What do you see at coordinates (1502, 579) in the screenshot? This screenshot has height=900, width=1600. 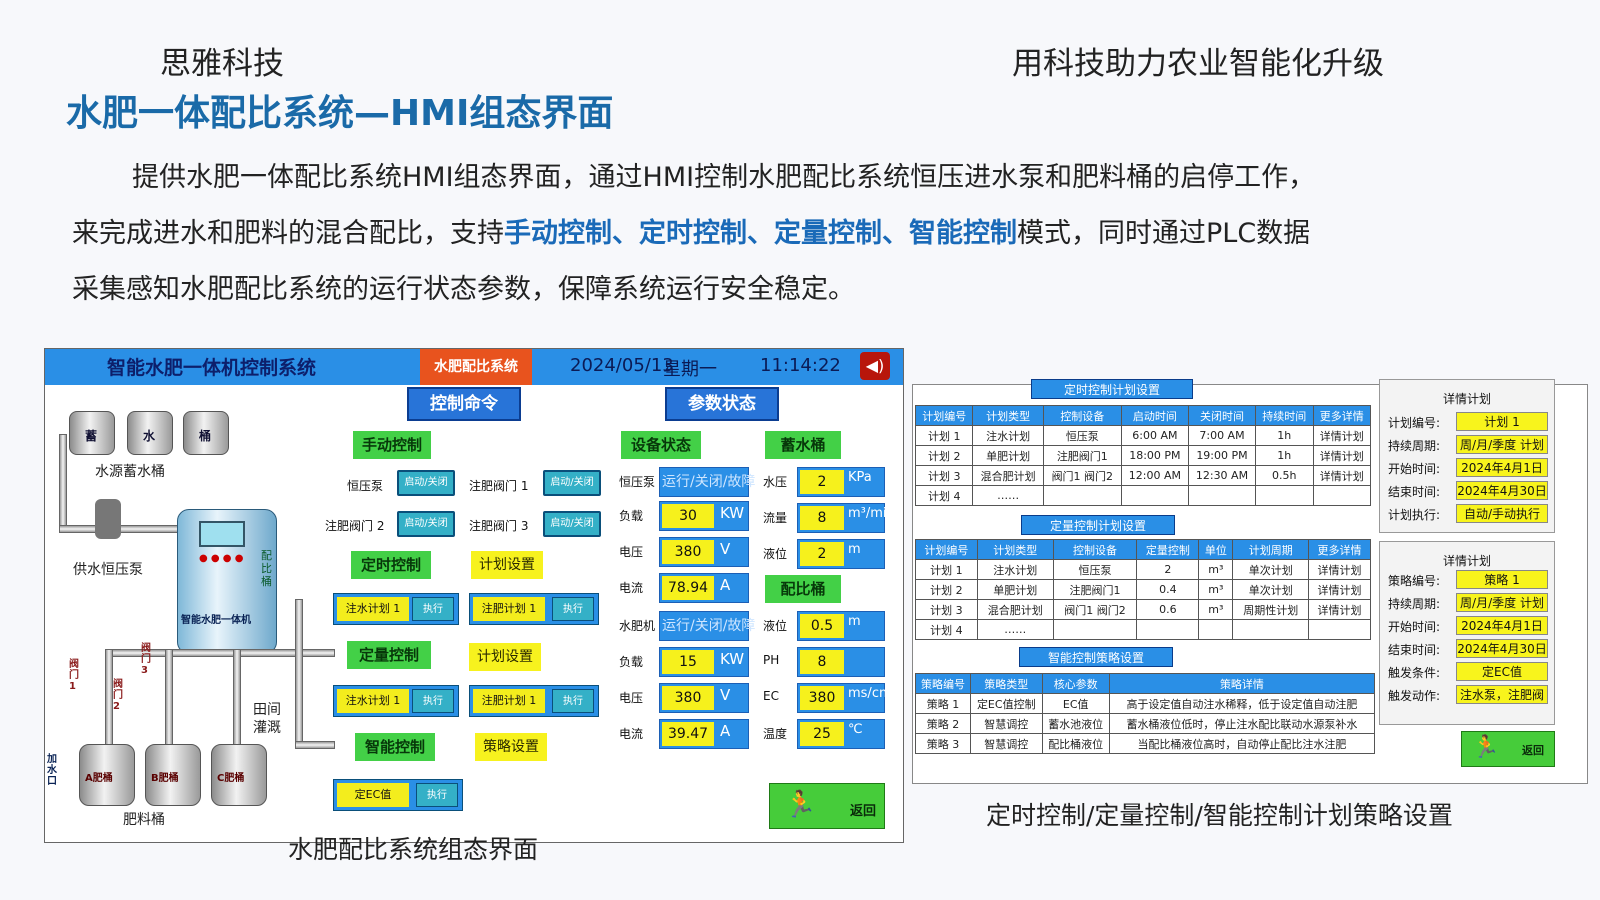 I see `detail-value: 策略 1` at bounding box center [1502, 579].